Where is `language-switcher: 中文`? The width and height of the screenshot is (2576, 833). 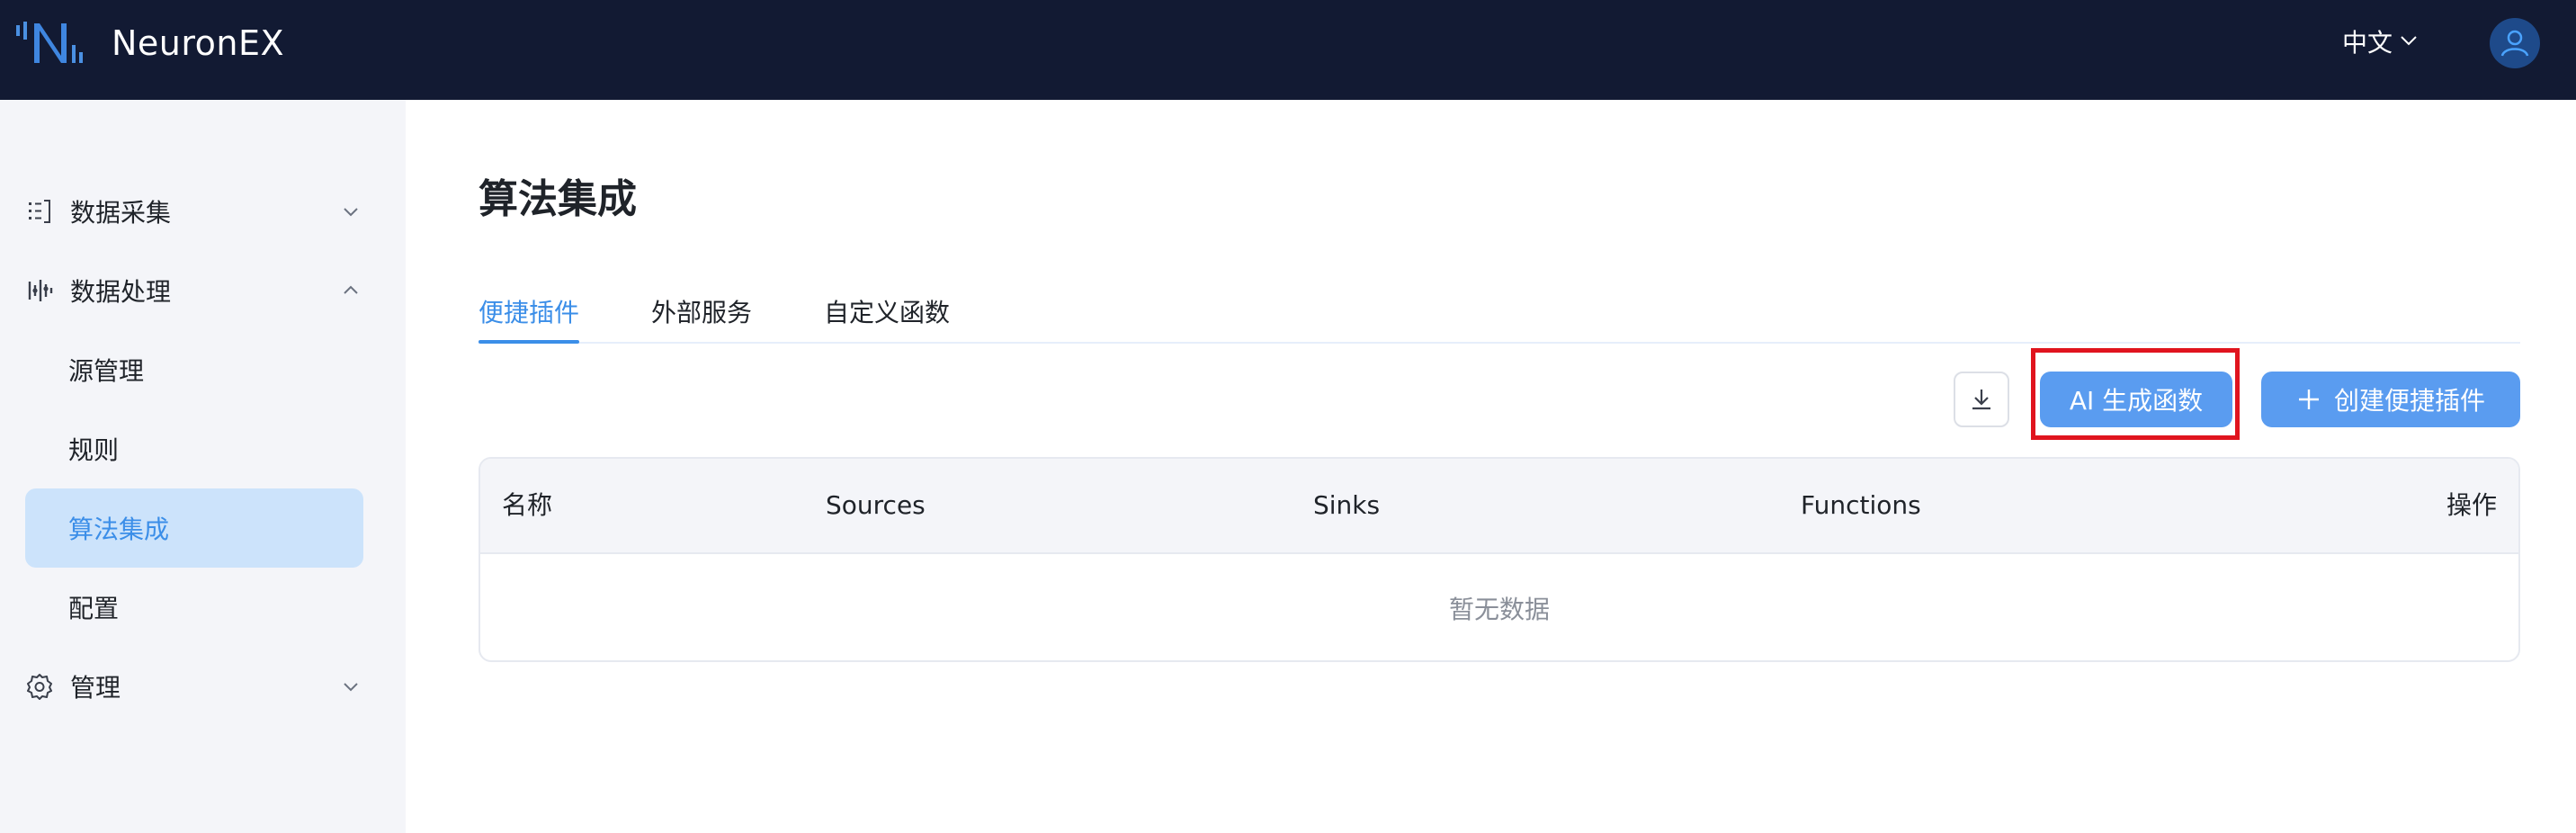
language-switcher: 中文 is located at coordinates (2380, 44).